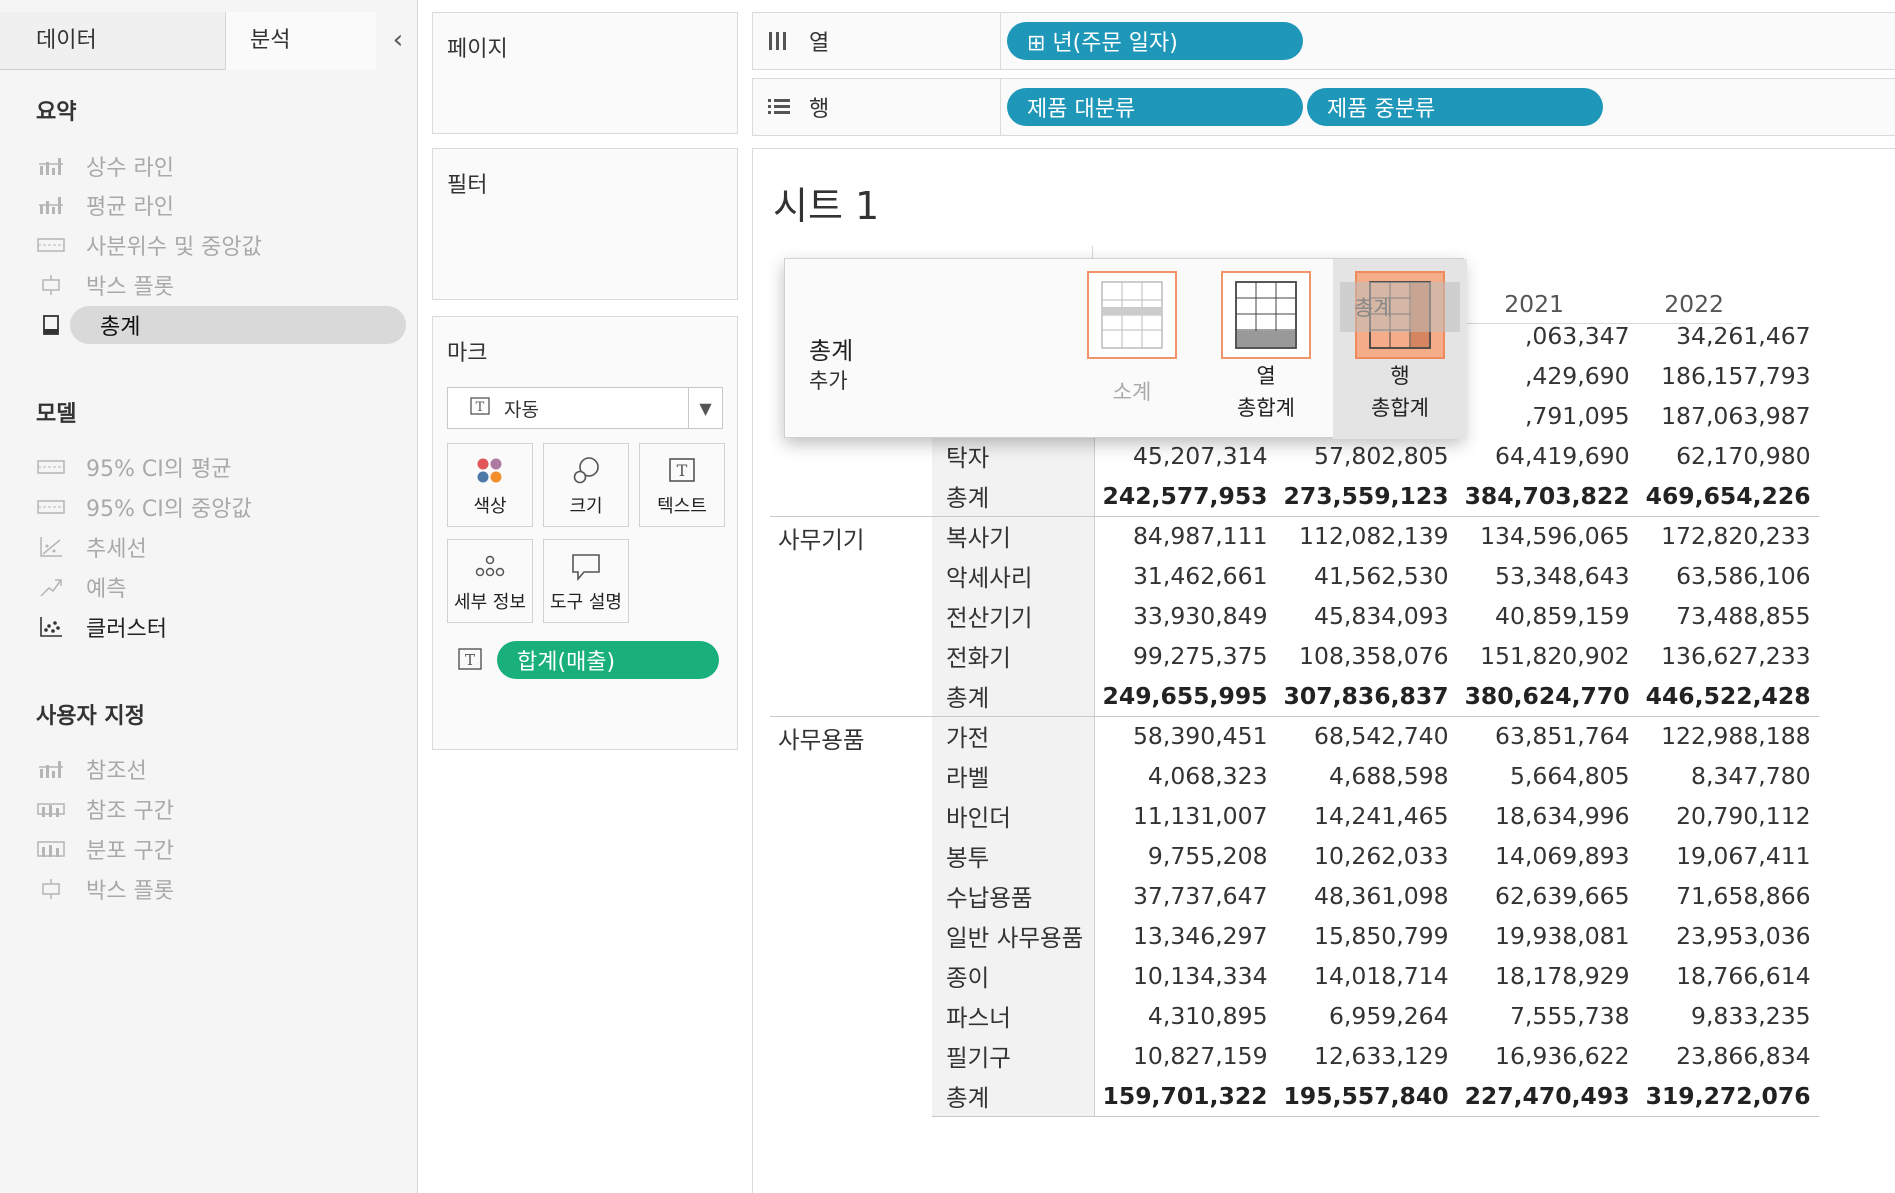  I want to click on tooltip-mark-button: 도구 설명, so click(586, 581).